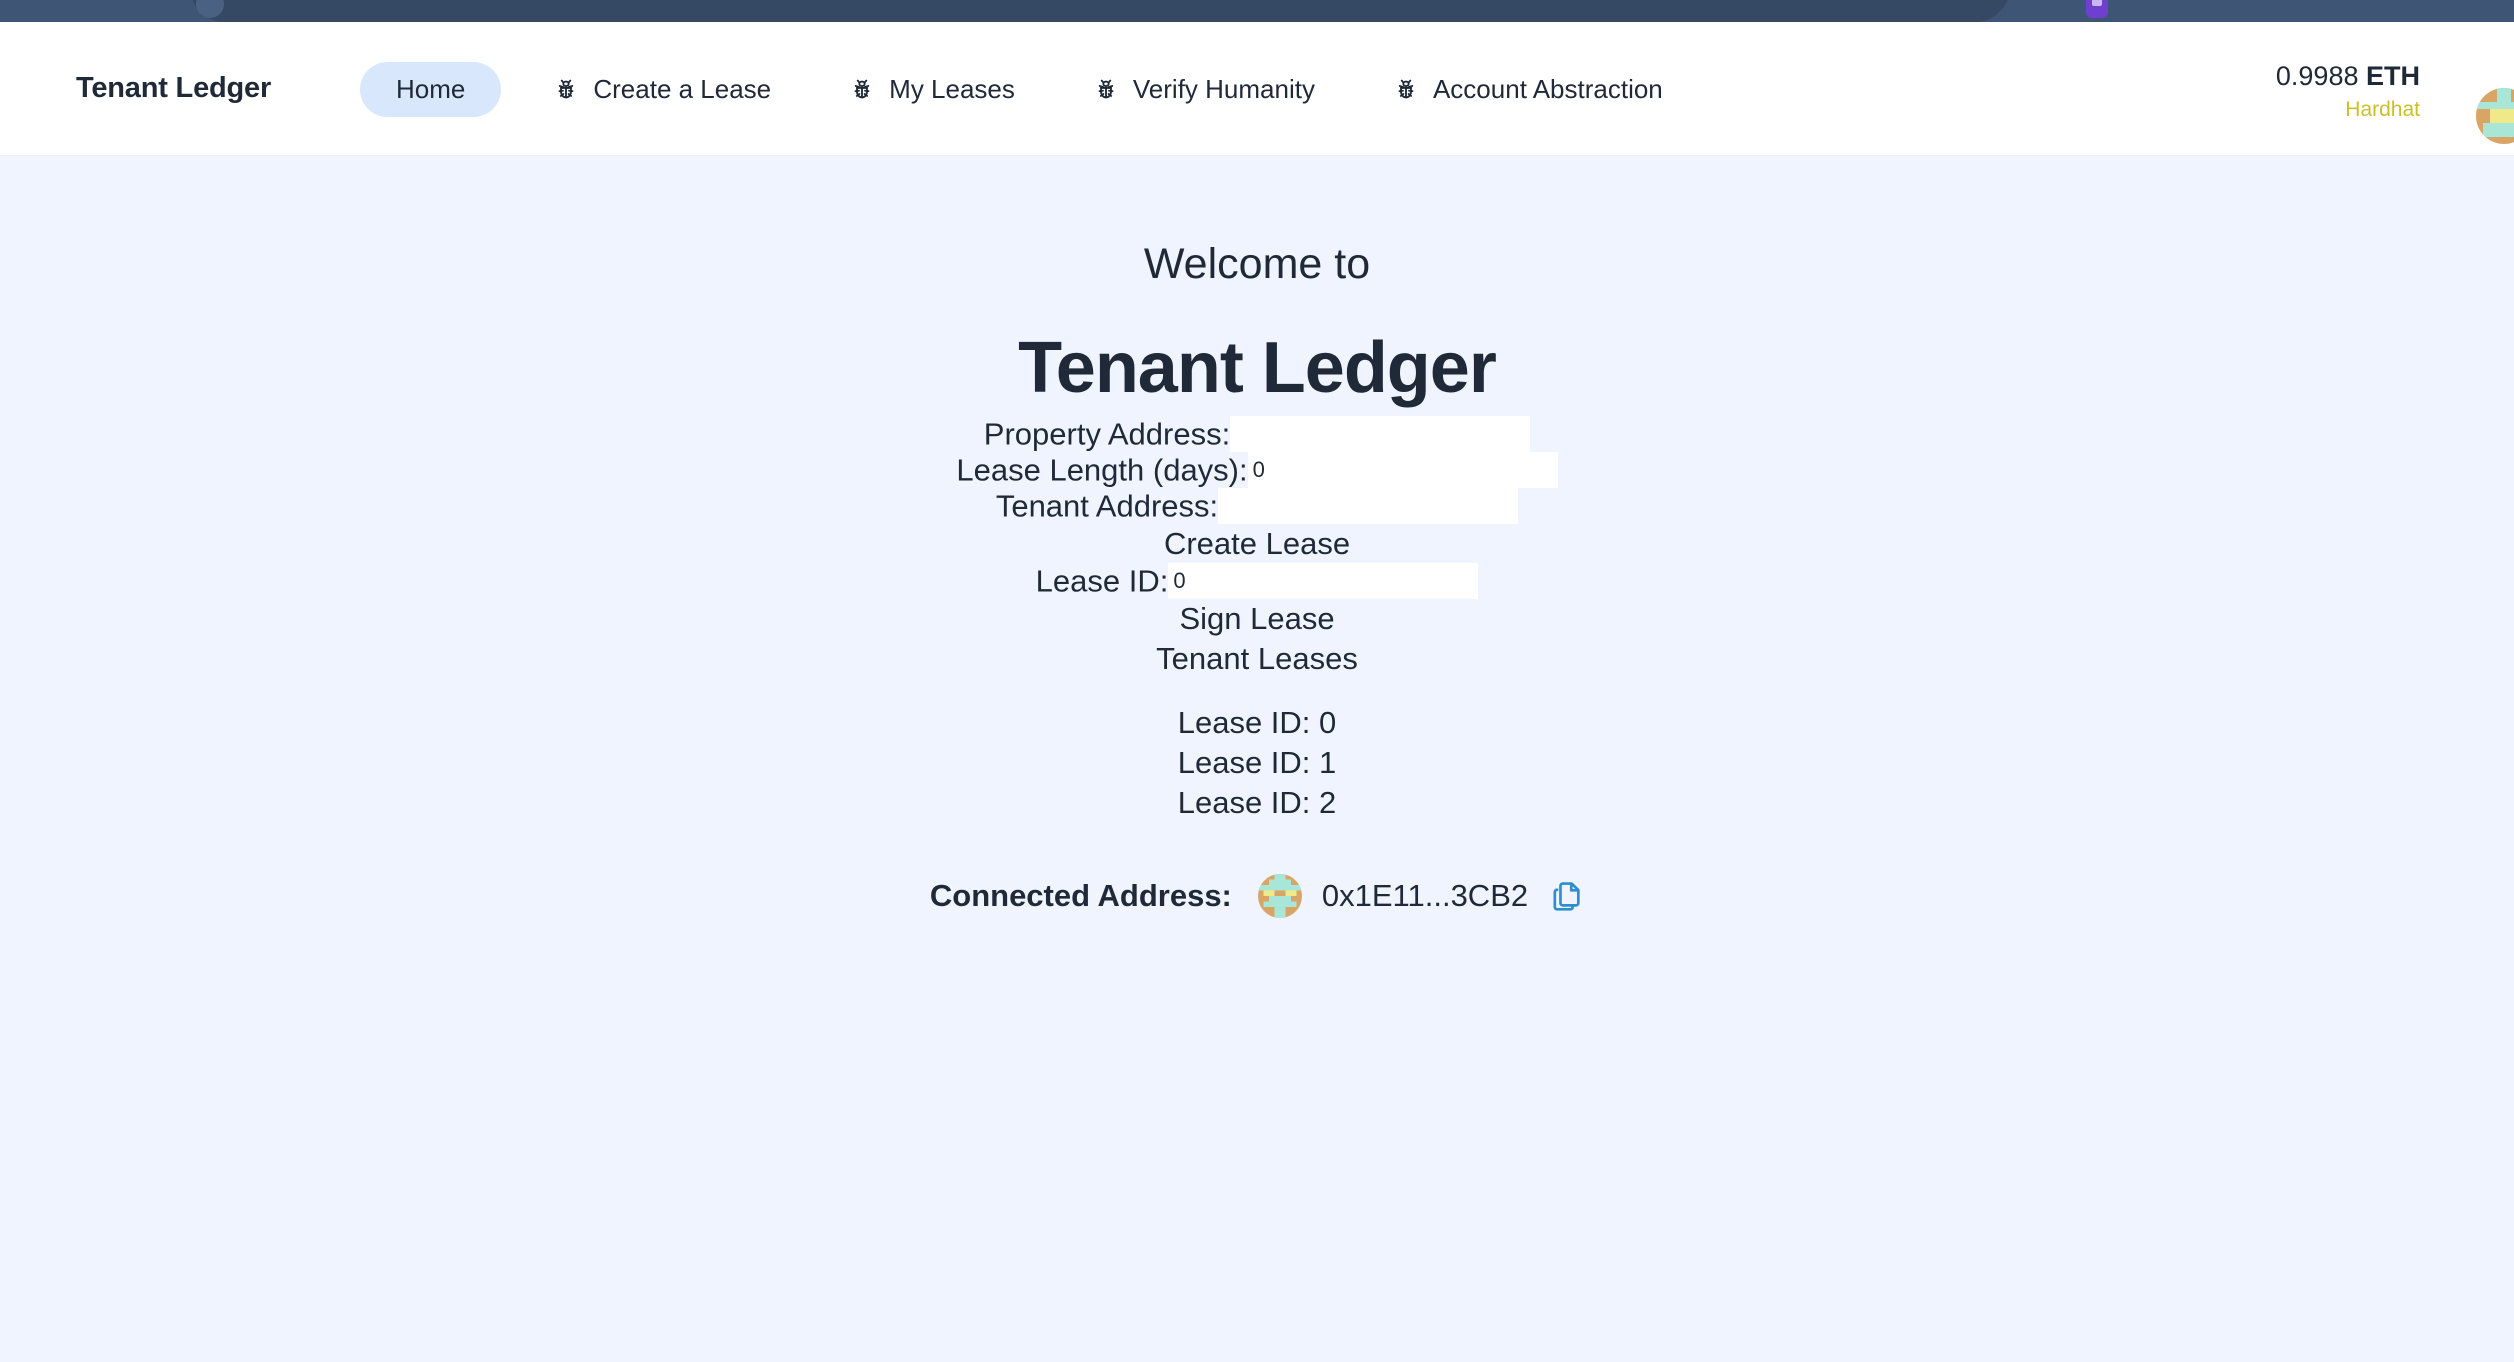 This screenshot has height=1362, width=2514. I want to click on nav-item-my-leases: My Leases, so click(932, 89).